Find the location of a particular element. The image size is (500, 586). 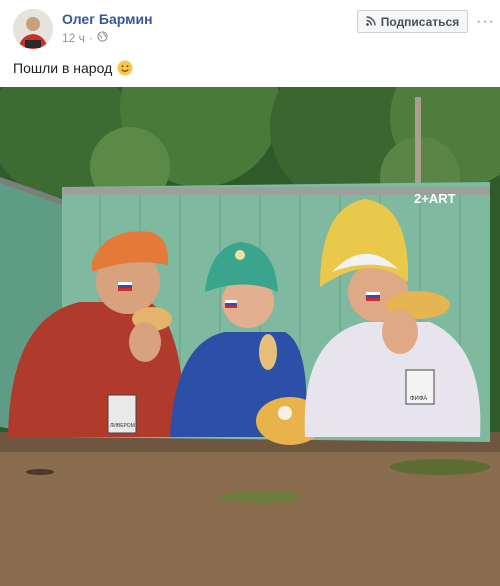

avatar is located at coordinates (33, 29).